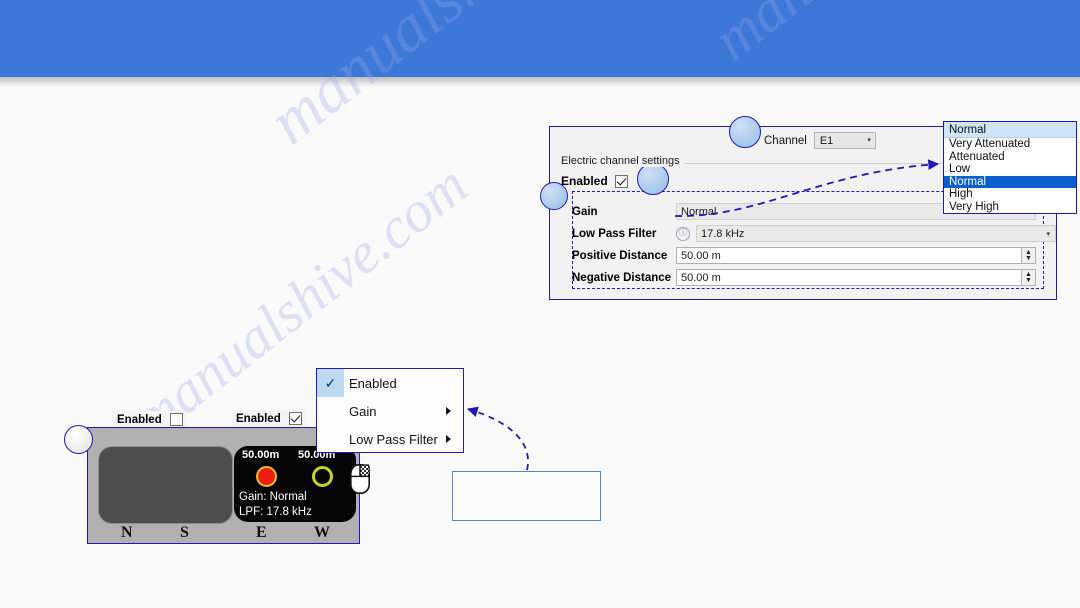 This screenshot has height=608, width=1080. I want to click on mouse-right-click-icon, so click(360, 479).